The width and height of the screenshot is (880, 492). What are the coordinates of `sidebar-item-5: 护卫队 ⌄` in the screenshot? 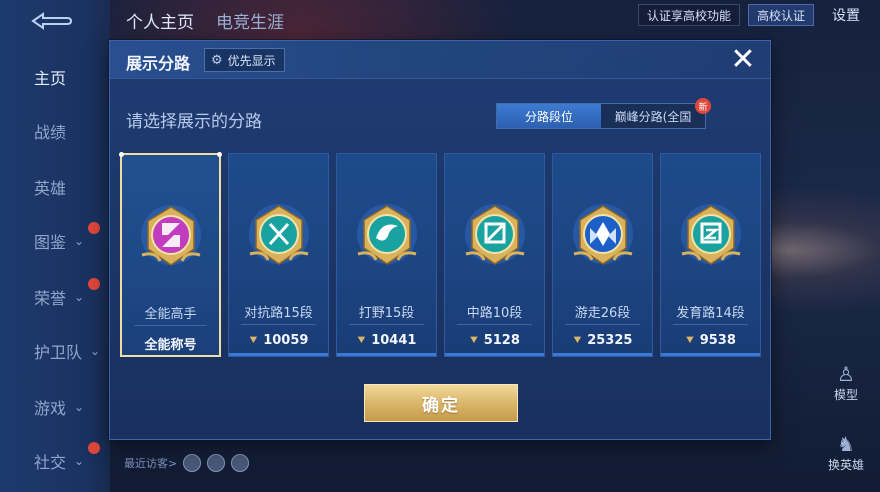 It's located at (55, 351).